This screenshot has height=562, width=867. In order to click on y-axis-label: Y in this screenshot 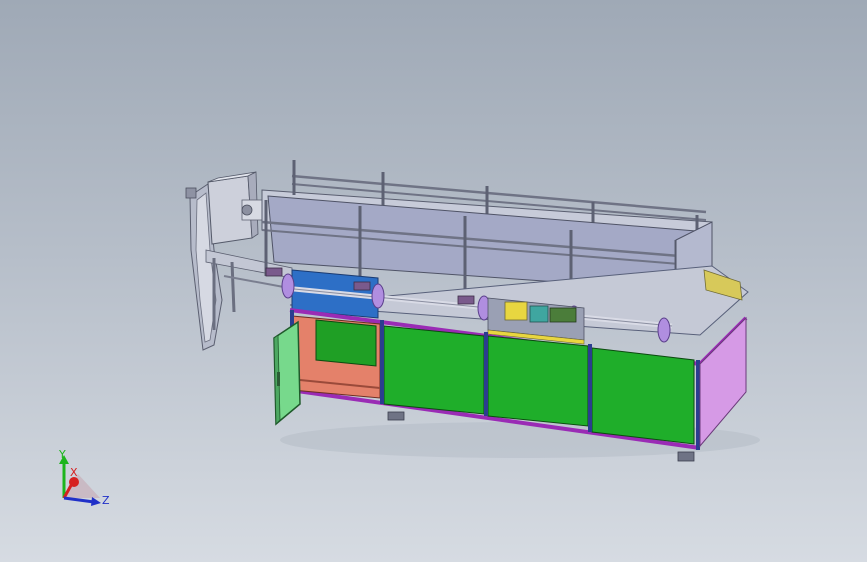, I will do `click(62, 454)`.